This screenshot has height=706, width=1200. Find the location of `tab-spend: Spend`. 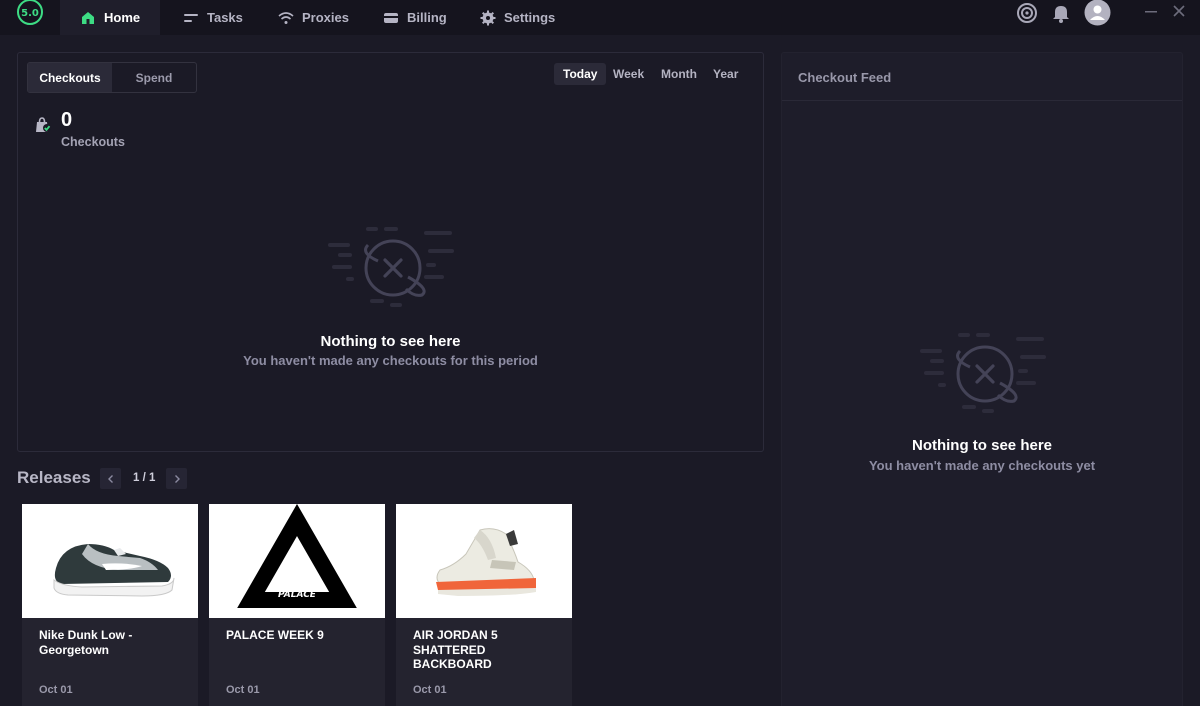

tab-spend: Spend is located at coordinates (154, 77).